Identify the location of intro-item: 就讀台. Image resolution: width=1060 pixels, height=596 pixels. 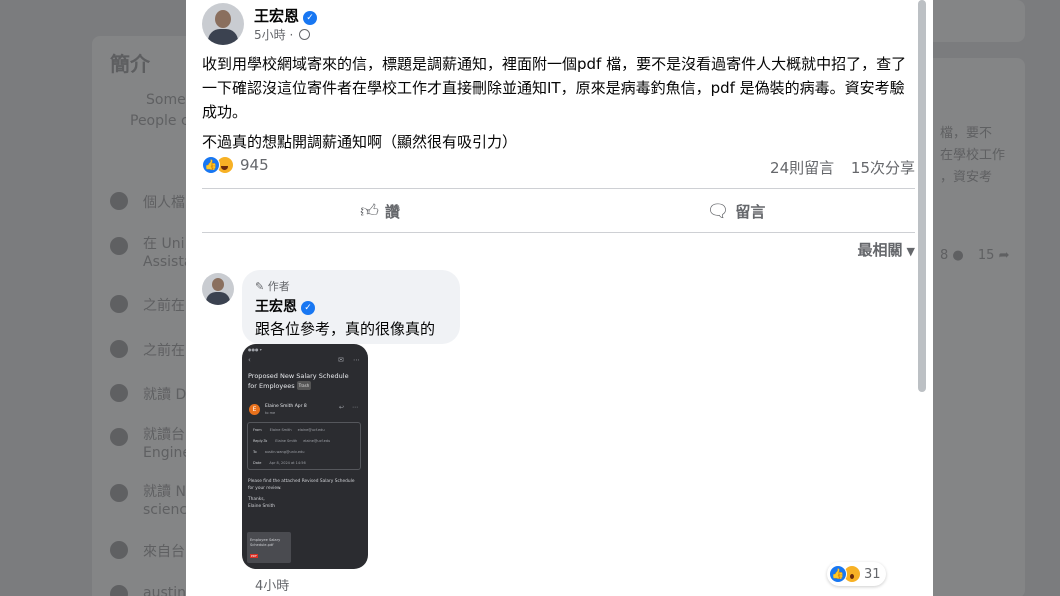
(164, 435).